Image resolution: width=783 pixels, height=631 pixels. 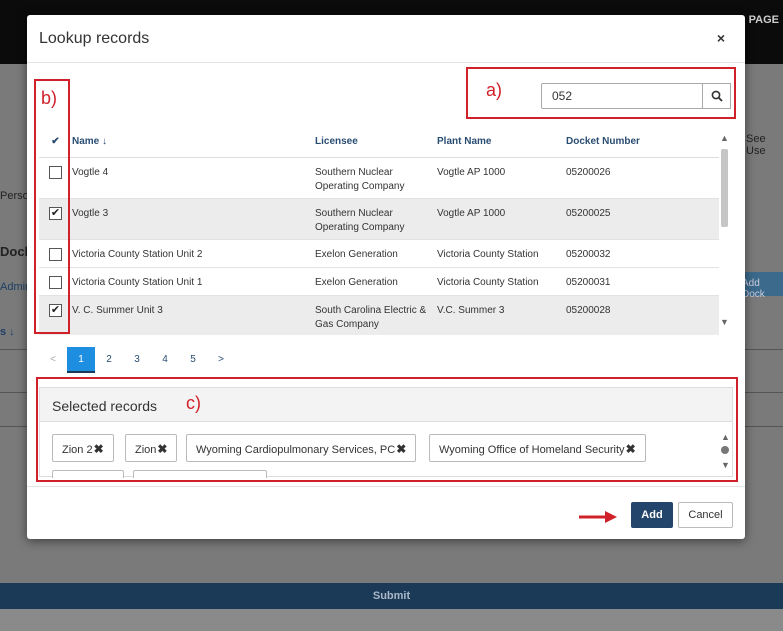 What do you see at coordinates (721, 38) in the screenshot?
I see `close-icon: ×` at bounding box center [721, 38].